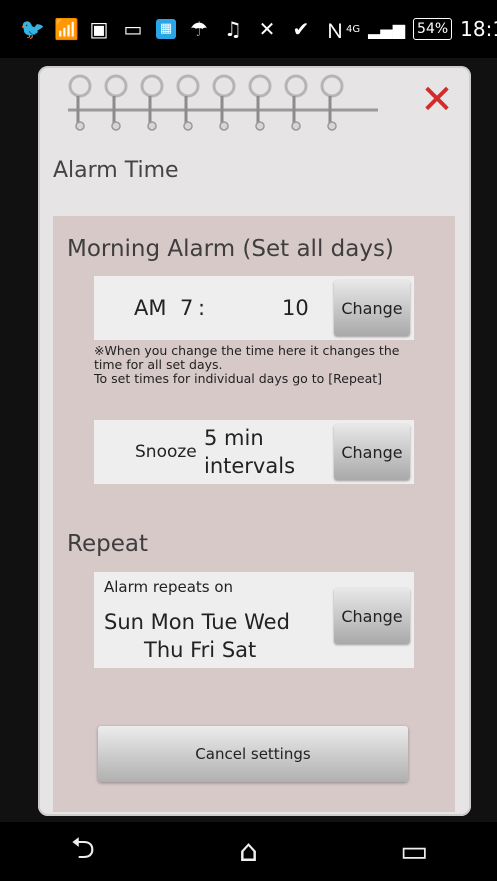 This screenshot has width=497, height=881. I want to click on change-repeat-button: Change, so click(372, 616).